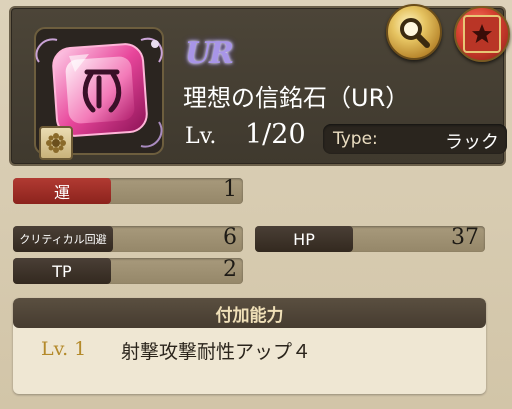 This screenshot has height=409, width=512. I want to click on item-name: 理想の信銘石（UR）, so click(296, 98).